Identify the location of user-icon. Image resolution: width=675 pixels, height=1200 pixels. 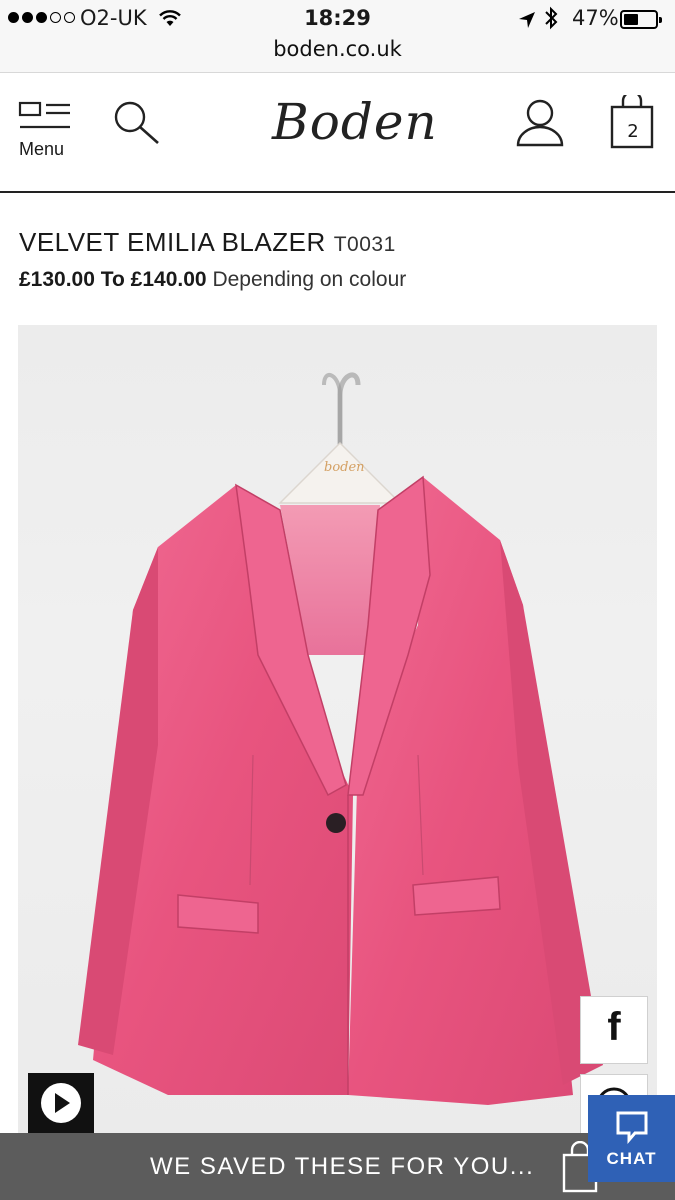
(540, 123).